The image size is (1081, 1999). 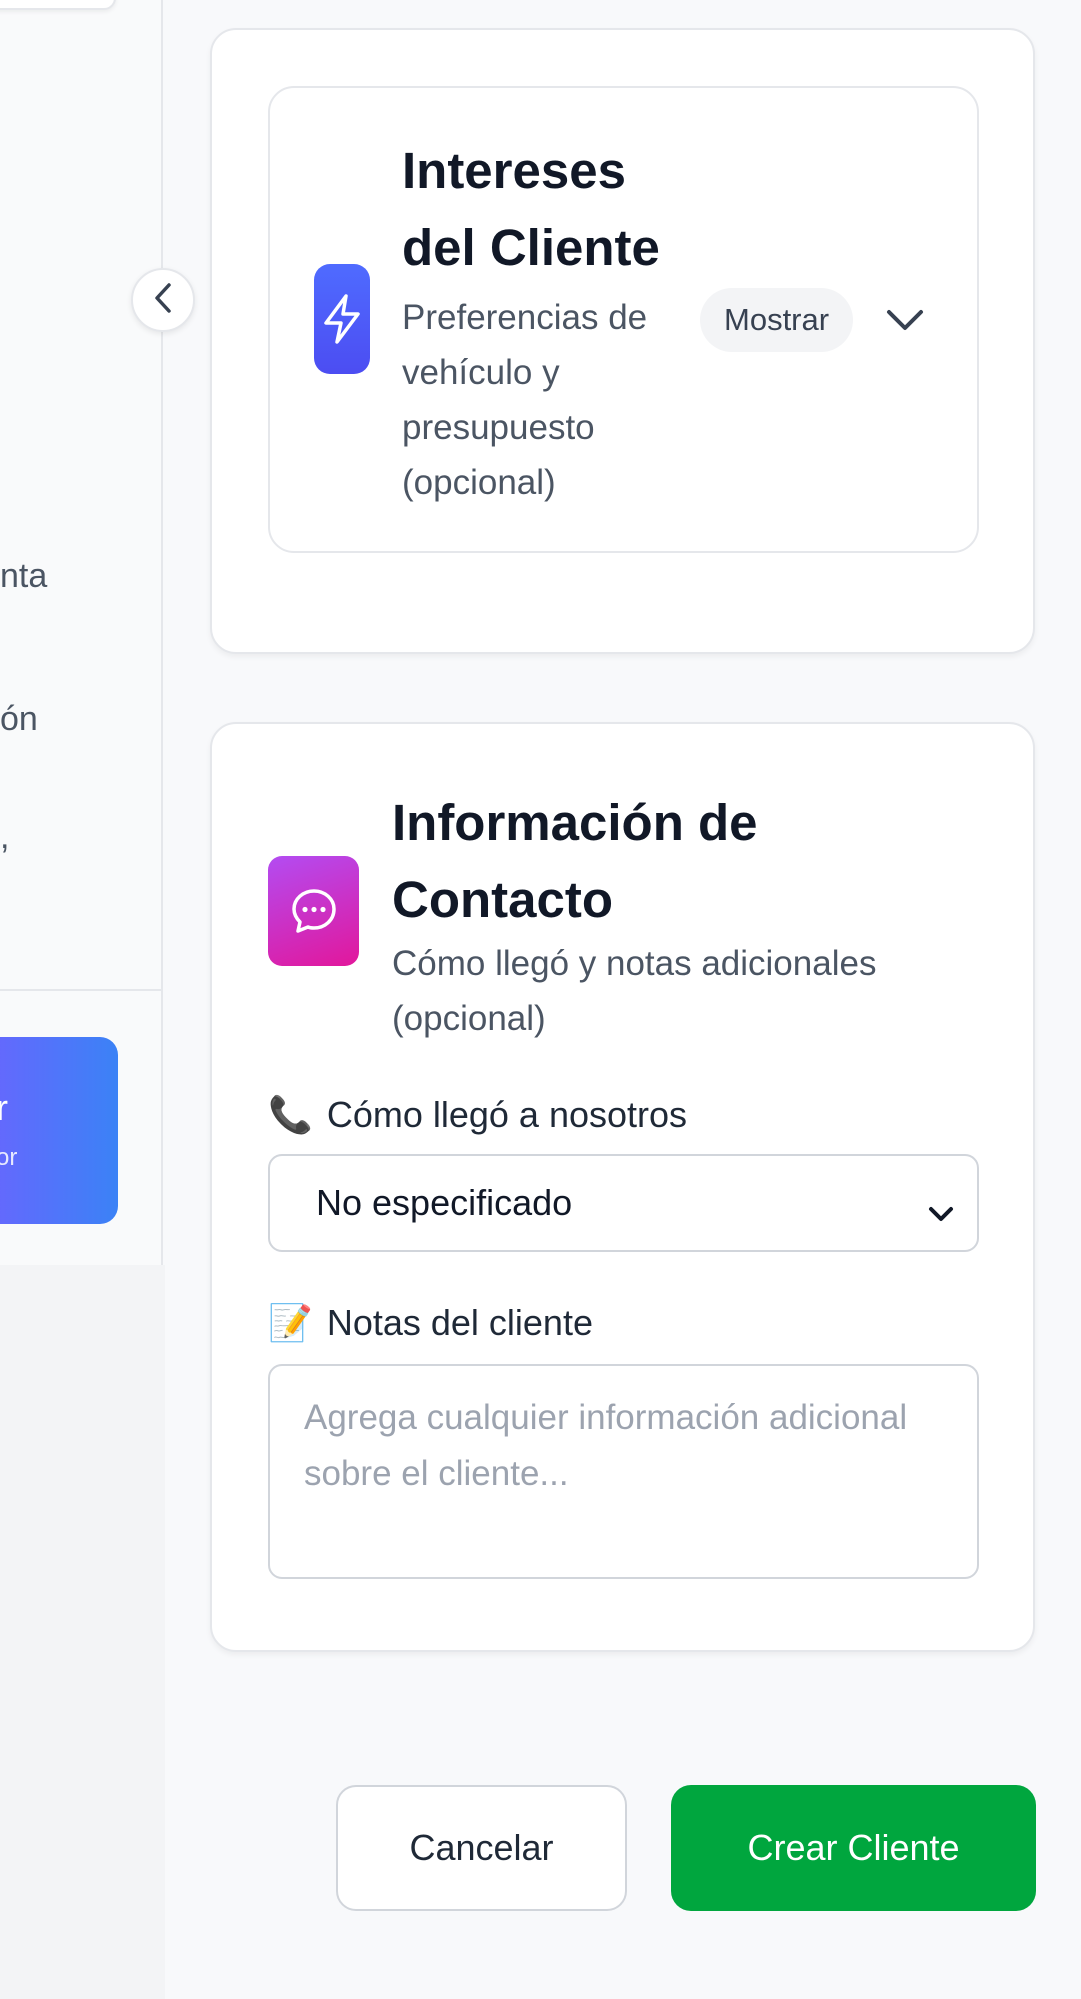 What do you see at coordinates (23, 576) in the screenshot?
I see `sidebar-item-label: nta` at bounding box center [23, 576].